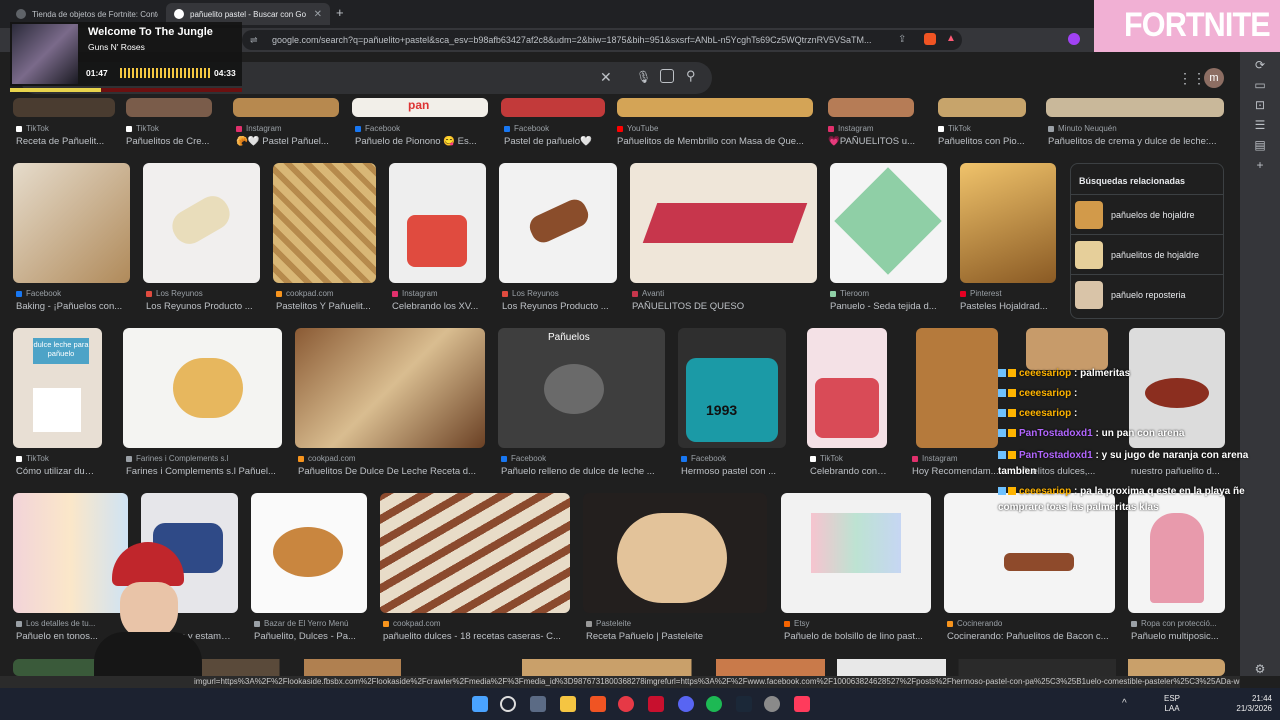 The height and width of the screenshot is (720, 1280). What do you see at coordinates (626, 704) in the screenshot?
I see `media-player-icon` at bounding box center [626, 704].